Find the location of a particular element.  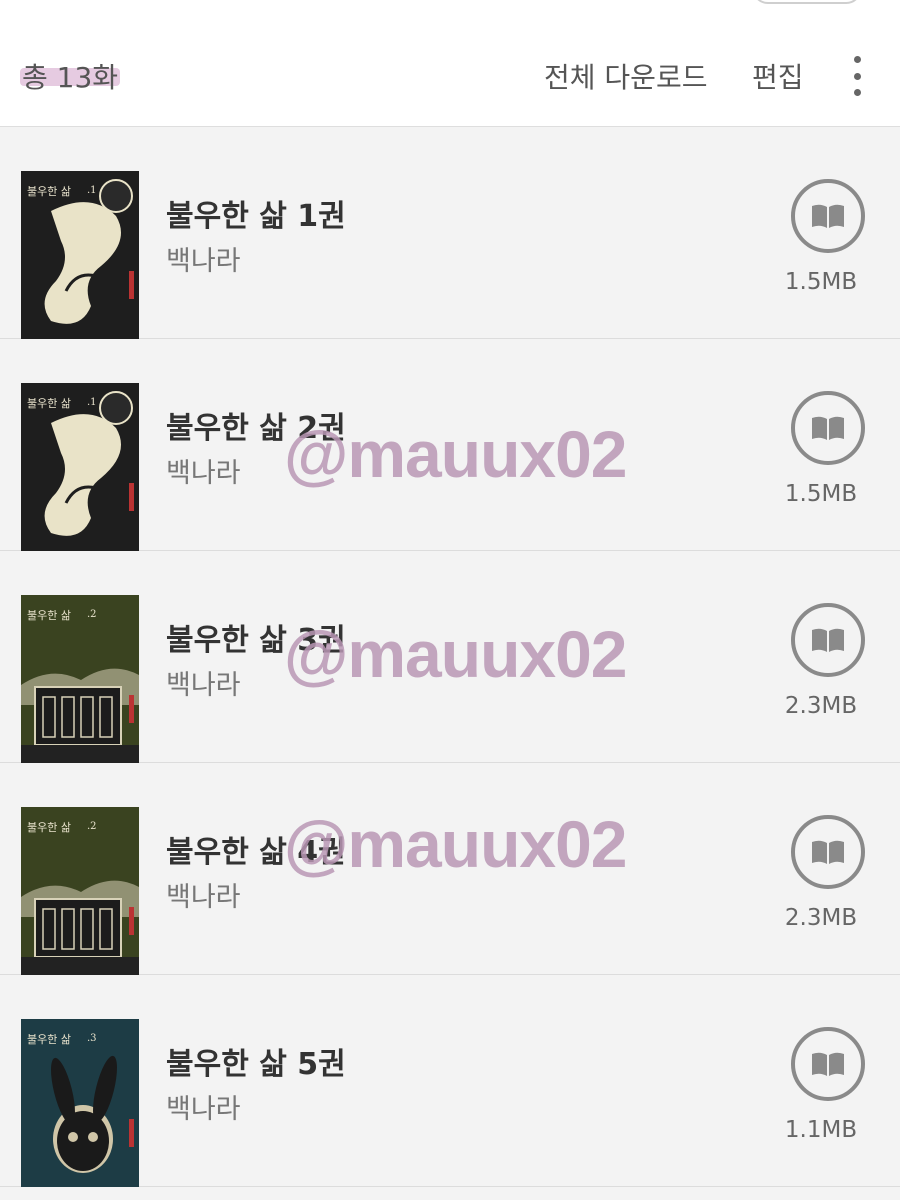

cover-art: 불우한 삶 .3 is located at coordinates (80, 1103).